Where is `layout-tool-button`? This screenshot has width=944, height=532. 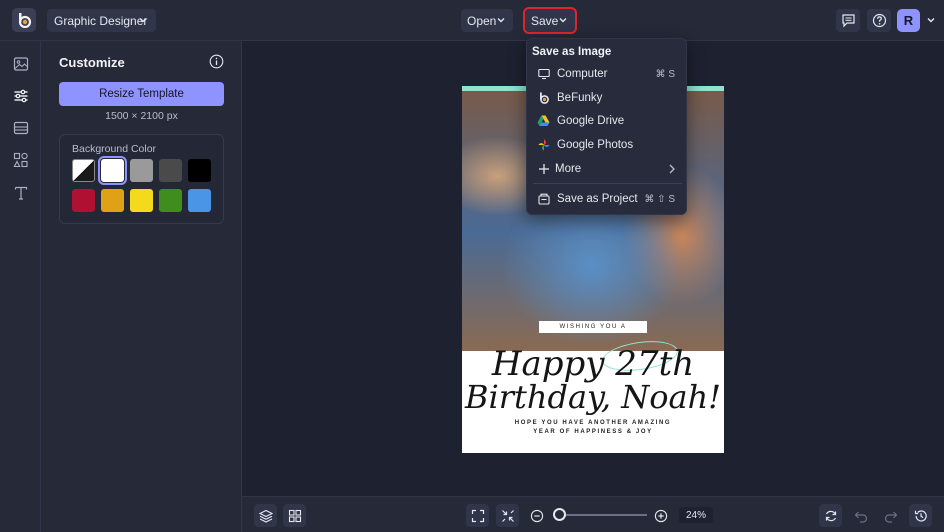 layout-tool-button is located at coordinates (21, 128).